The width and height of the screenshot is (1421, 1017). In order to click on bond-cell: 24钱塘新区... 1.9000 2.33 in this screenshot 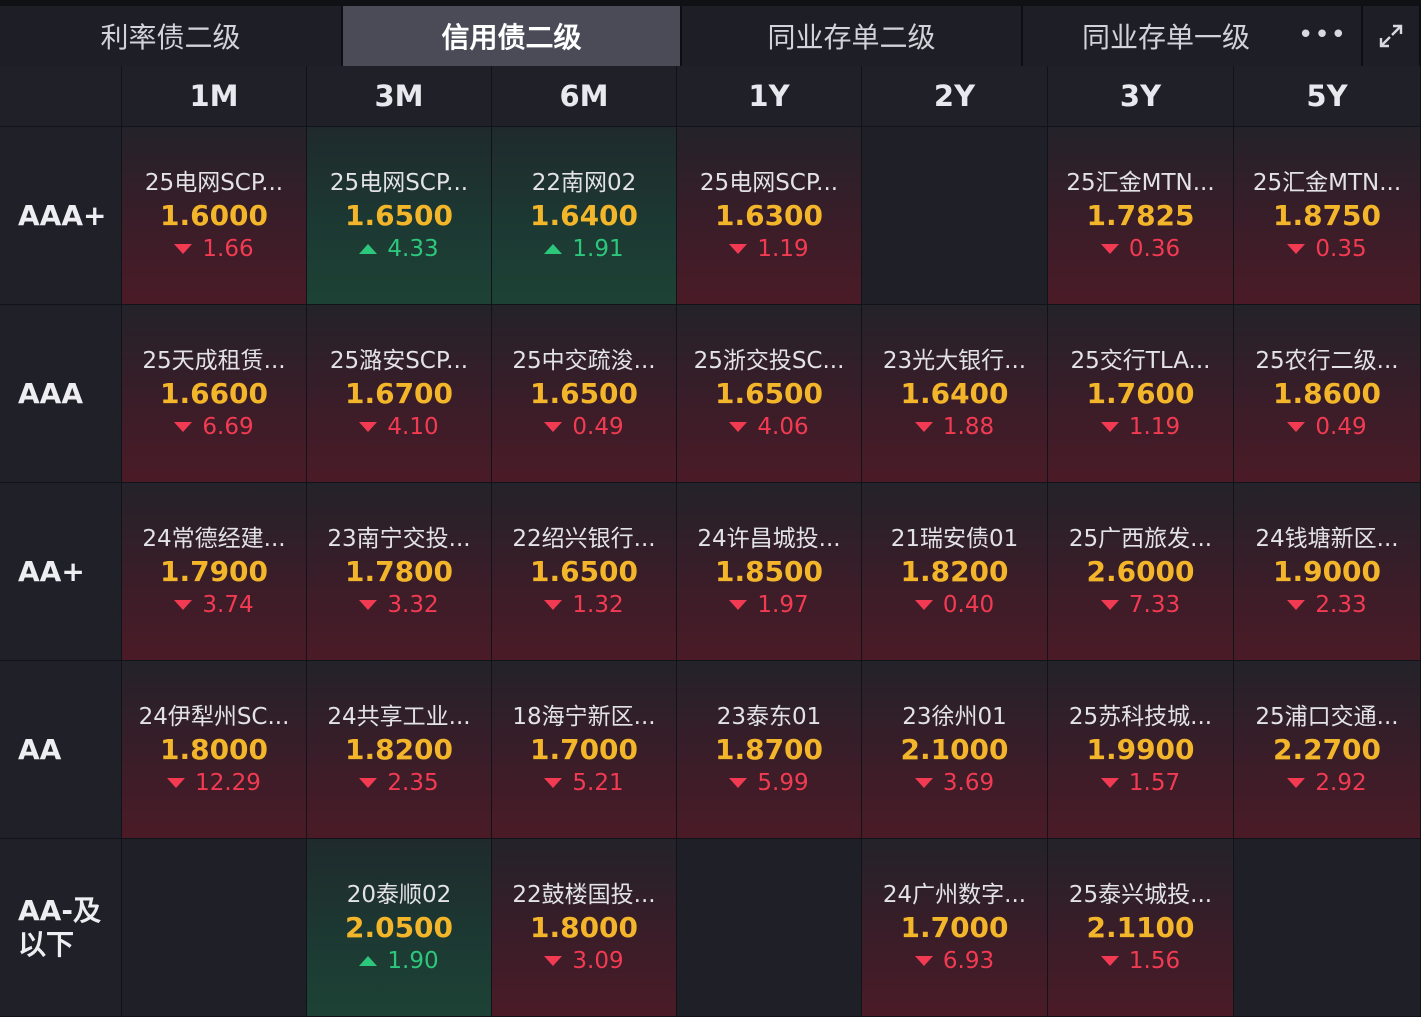, I will do `click(1327, 572)`.